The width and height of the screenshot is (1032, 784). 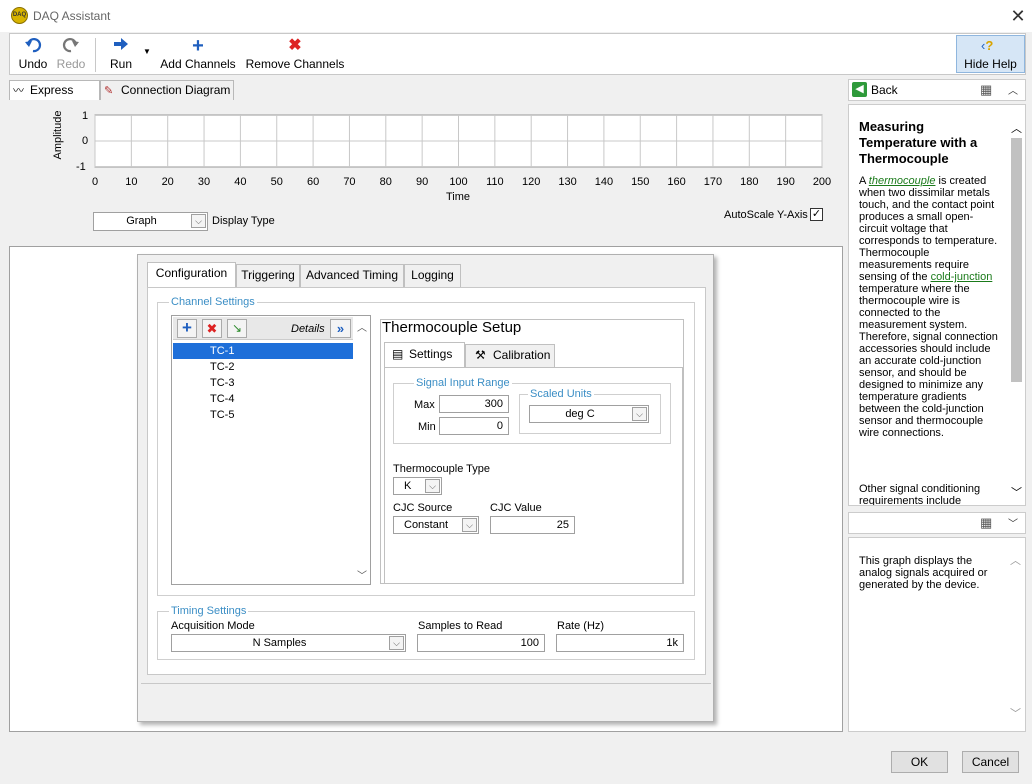 I want to click on x-tick-label: 200, so click(x=822, y=182).